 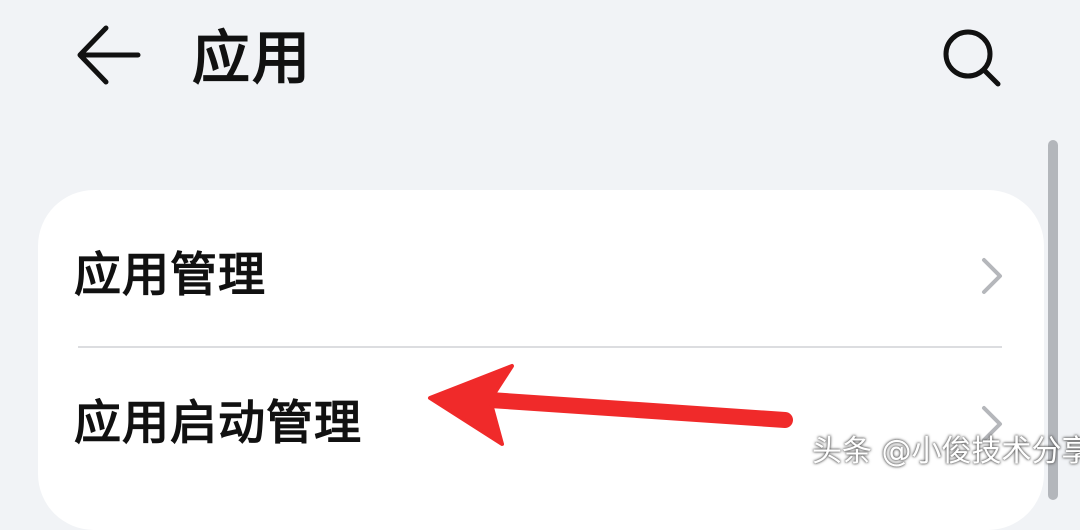 I want to click on back-arrow-icon, so click(x=109, y=55).